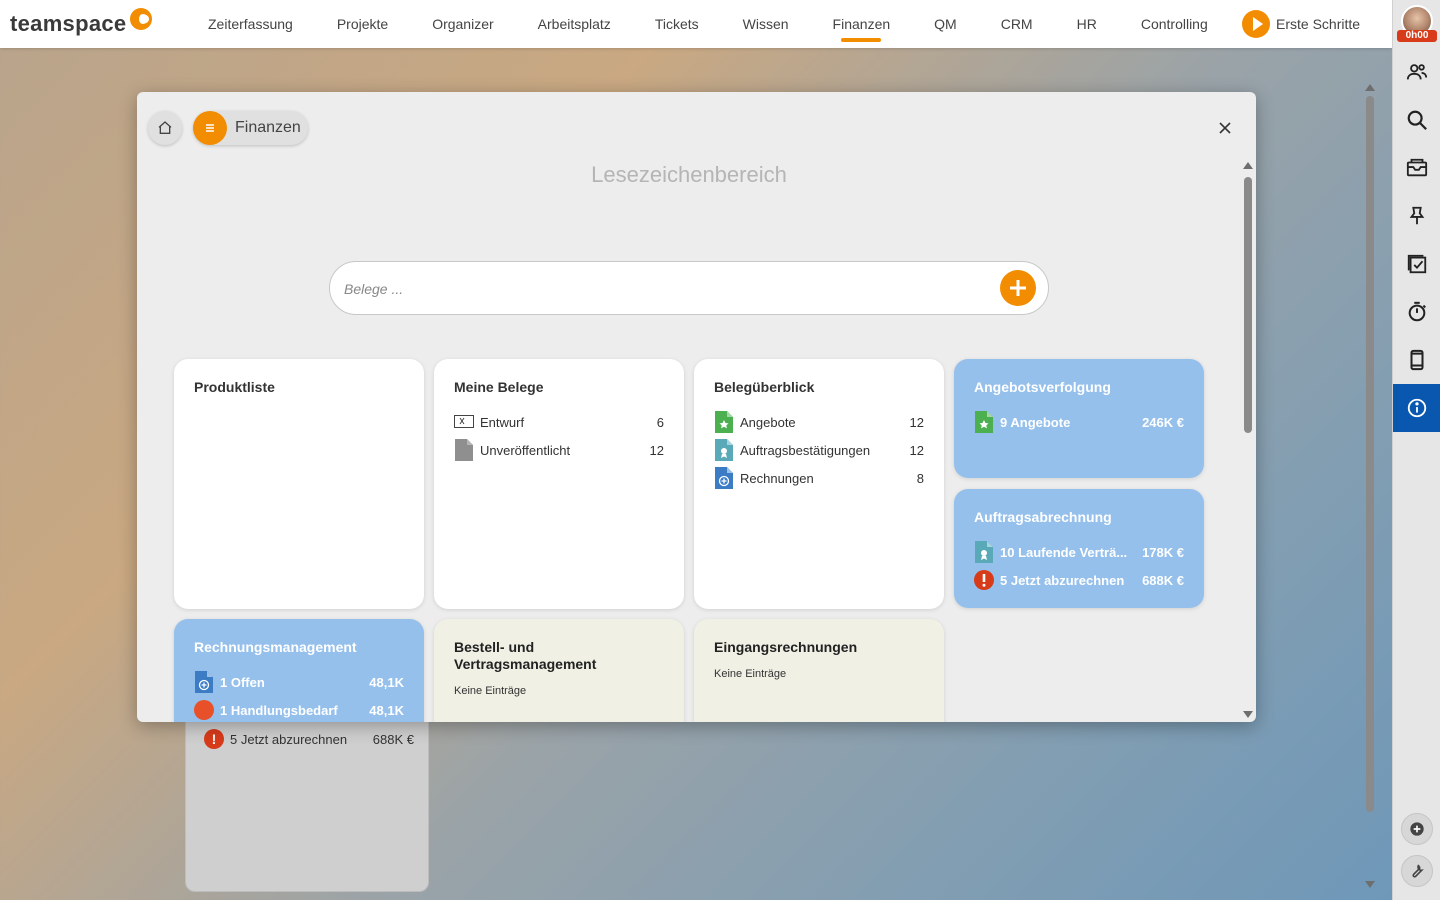  What do you see at coordinates (1416, 168) in the screenshot?
I see `inbox-icon` at bounding box center [1416, 168].